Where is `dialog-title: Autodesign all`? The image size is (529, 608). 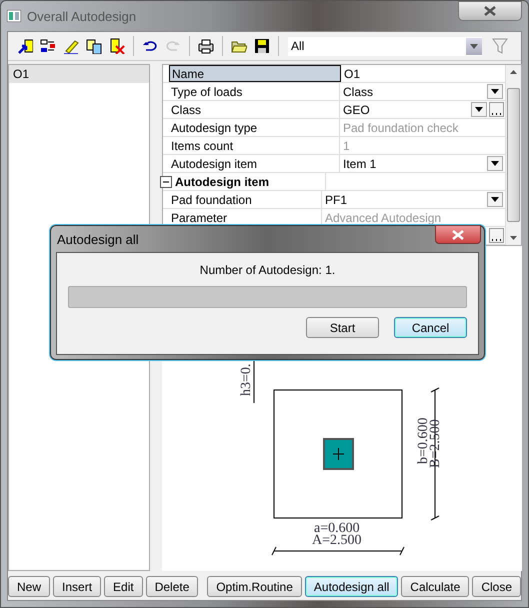 dialog-title: Autodesign all is located at coordinates (98, 239).